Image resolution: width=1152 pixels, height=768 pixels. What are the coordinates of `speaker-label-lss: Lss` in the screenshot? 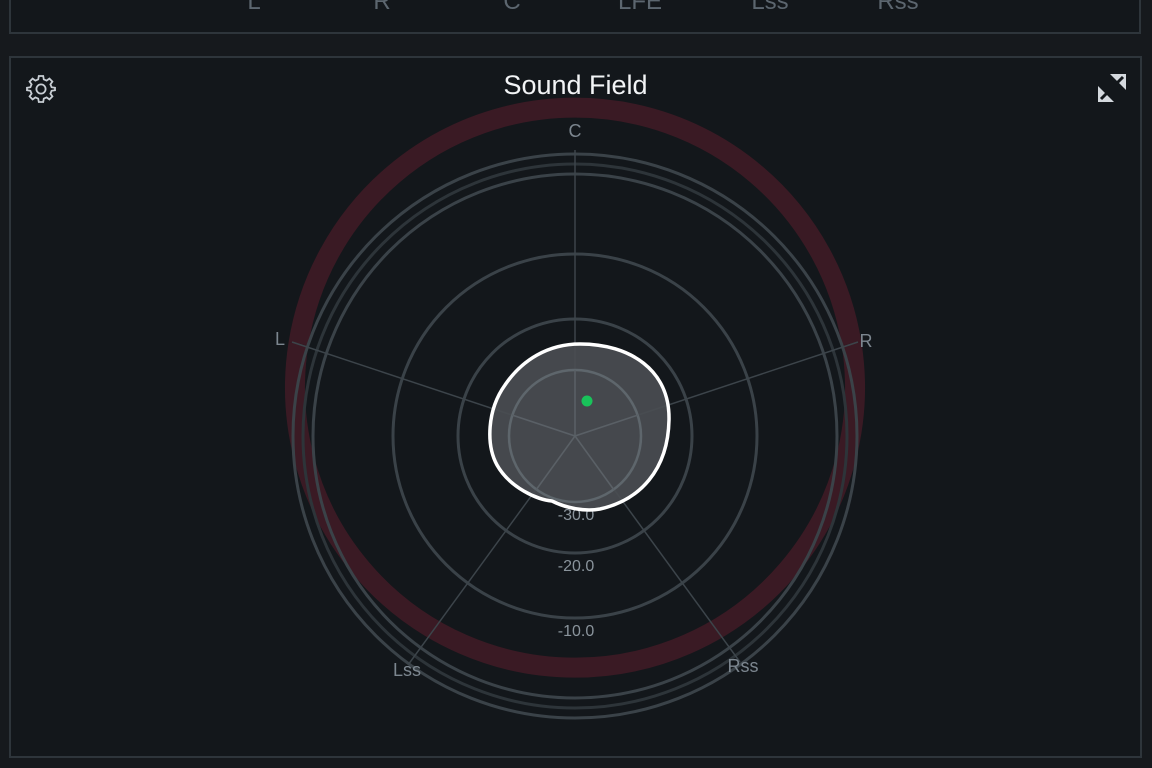 It's located at (407, 670).